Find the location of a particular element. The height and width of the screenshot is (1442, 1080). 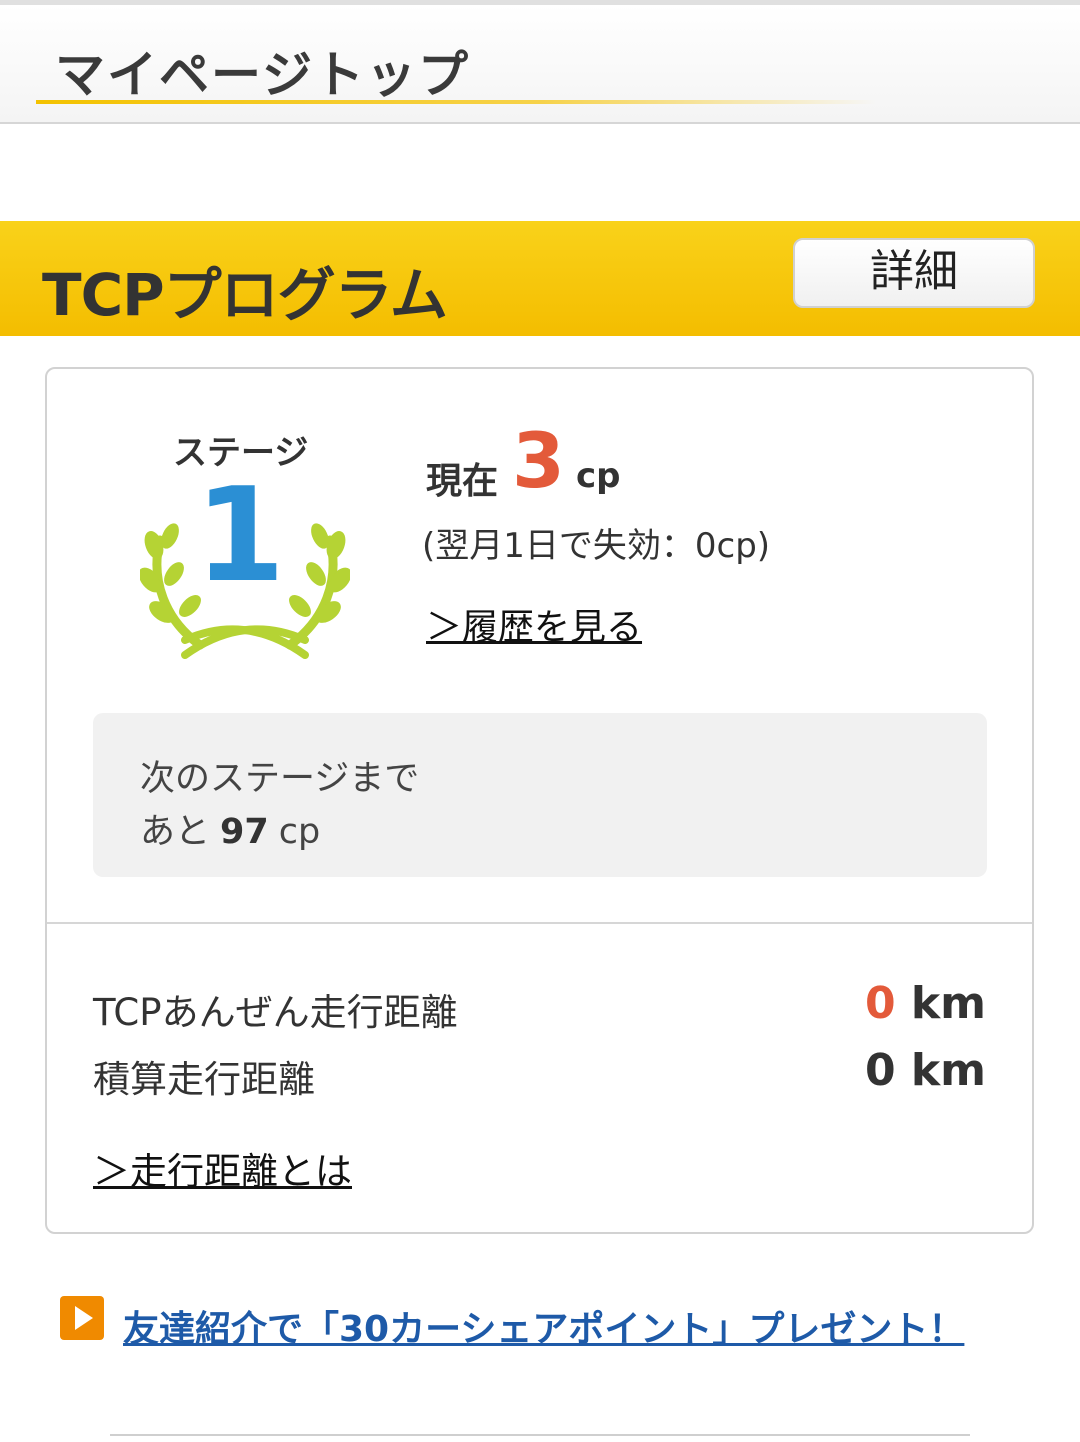

play-arrow-icon is located at coordinates (82, 1318).